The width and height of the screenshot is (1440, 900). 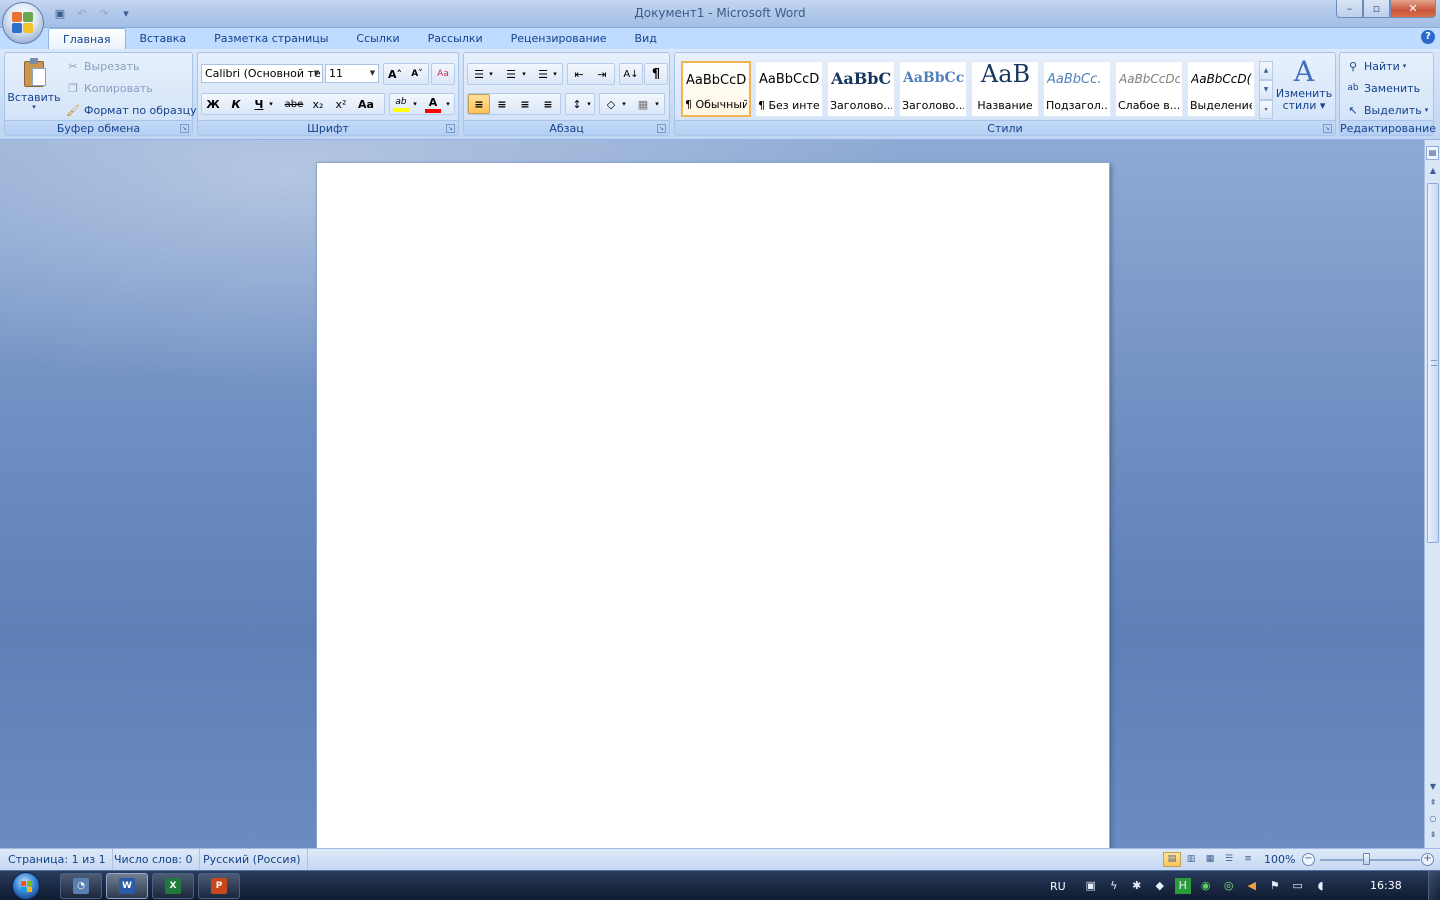 What do you see at coordinates (262, 73) in the screenshot?
I see `font-name-combo: Calibri (Основной те ▼` at bounding box center [262, 73].